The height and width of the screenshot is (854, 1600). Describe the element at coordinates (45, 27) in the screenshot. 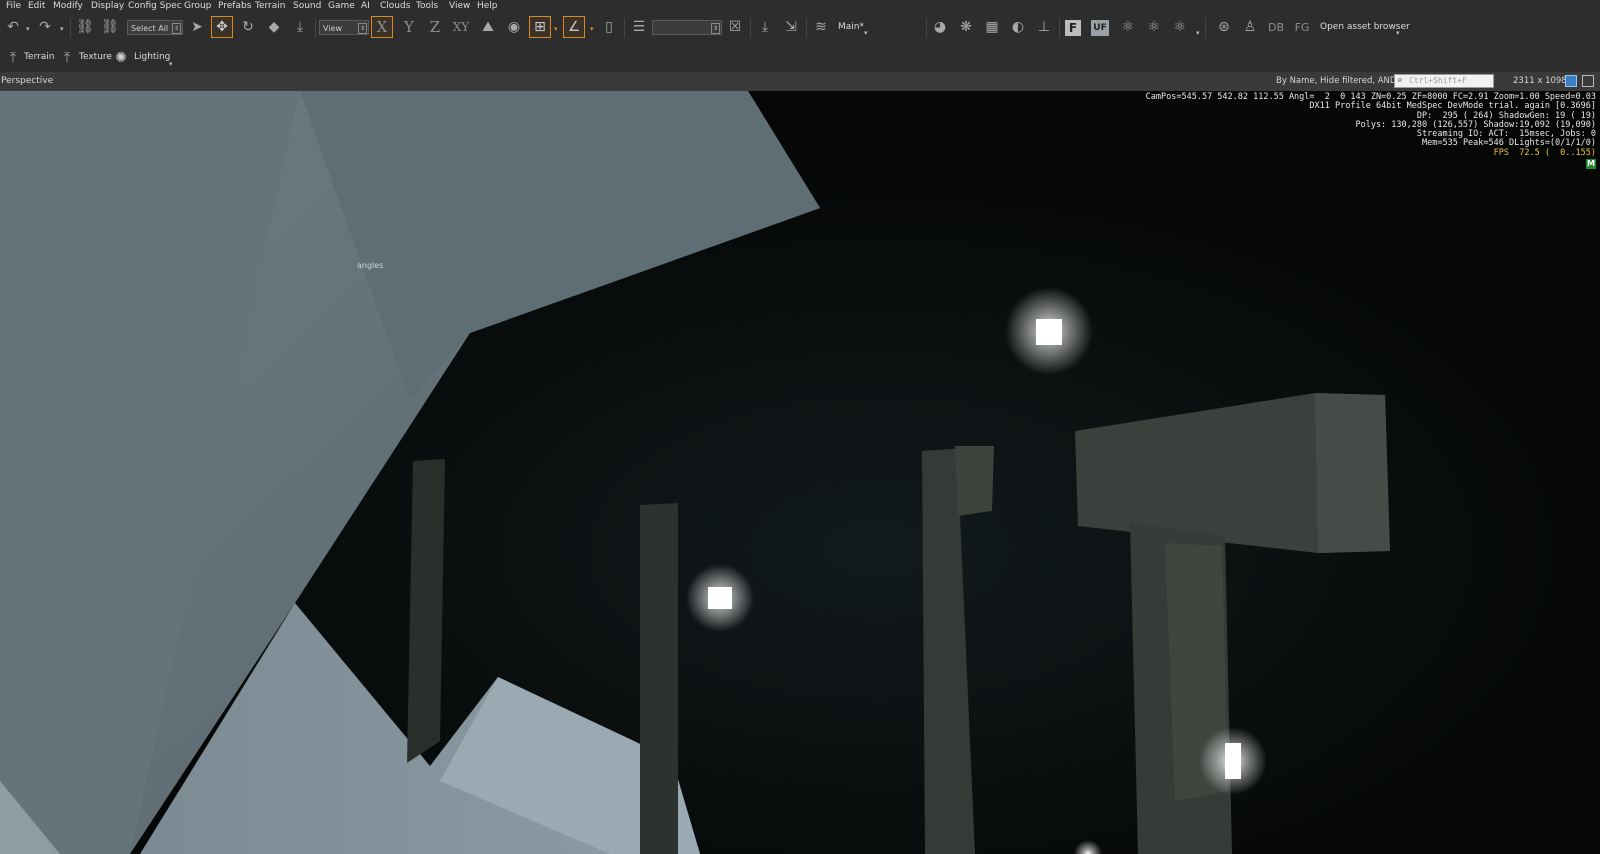

I see `redo-icon: ↷` at that location.